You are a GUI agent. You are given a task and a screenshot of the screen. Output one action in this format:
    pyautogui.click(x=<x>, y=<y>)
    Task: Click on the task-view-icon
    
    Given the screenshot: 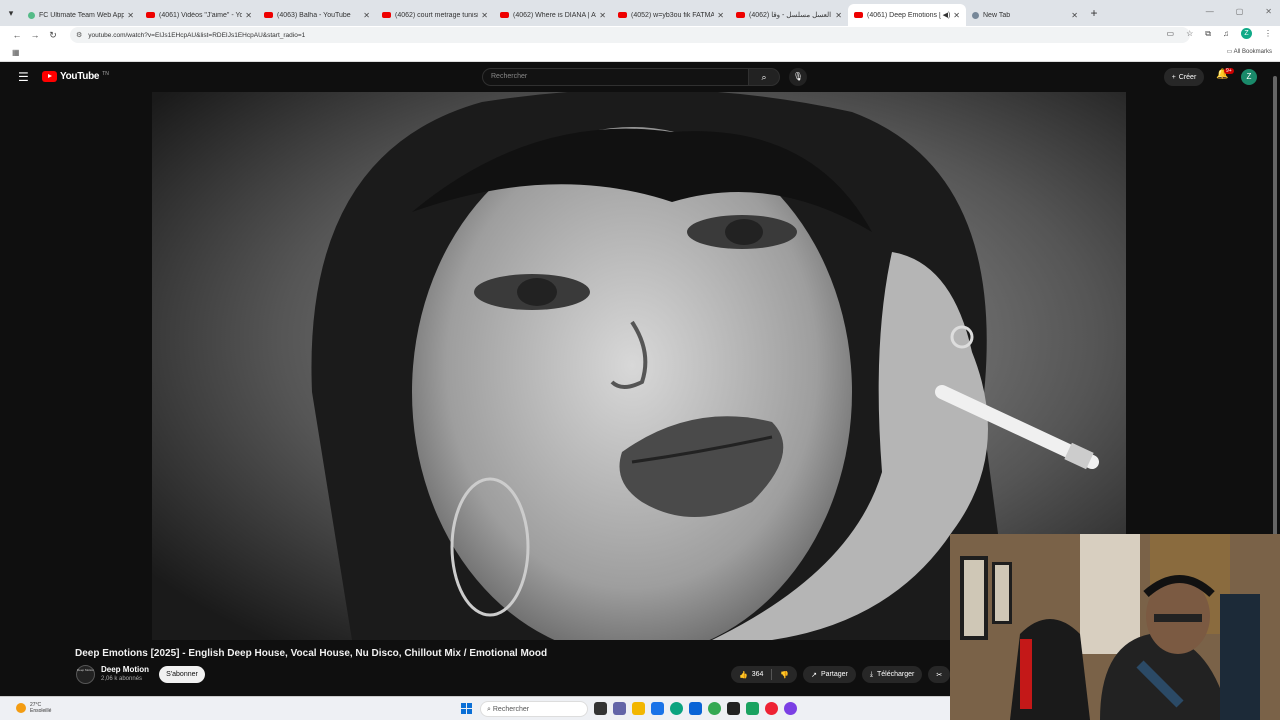 What is the action you would take?
    pyautogui.click(x=600, y=708)
    